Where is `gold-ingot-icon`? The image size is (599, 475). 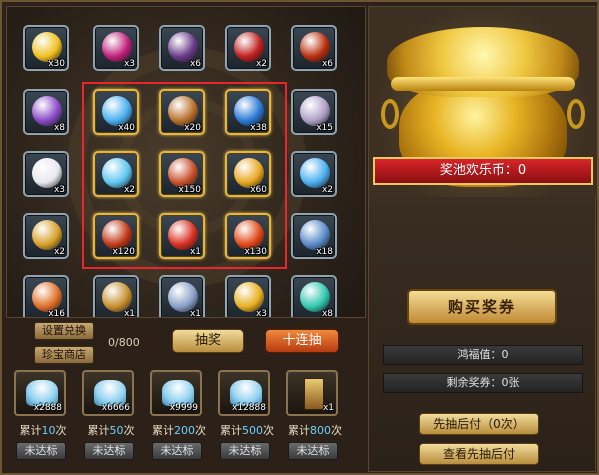 gold-ingot-icon is located at coordinates (47, 47).